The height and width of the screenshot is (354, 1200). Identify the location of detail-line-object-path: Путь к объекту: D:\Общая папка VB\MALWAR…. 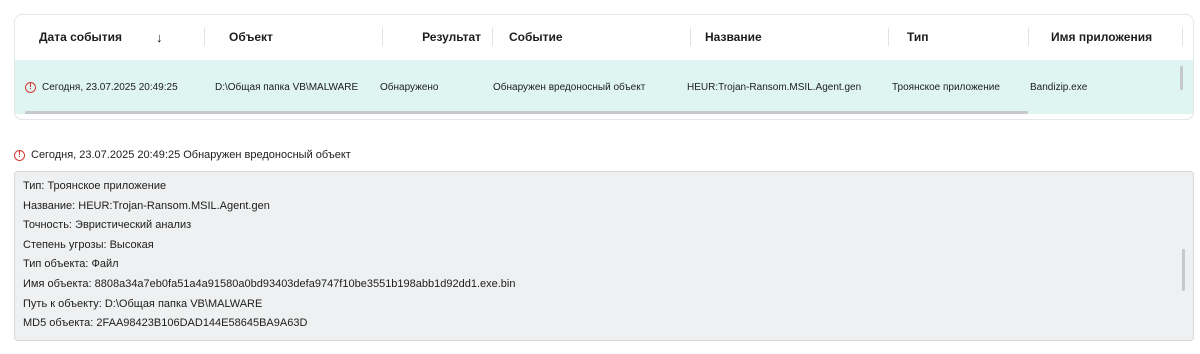
(143, 303).